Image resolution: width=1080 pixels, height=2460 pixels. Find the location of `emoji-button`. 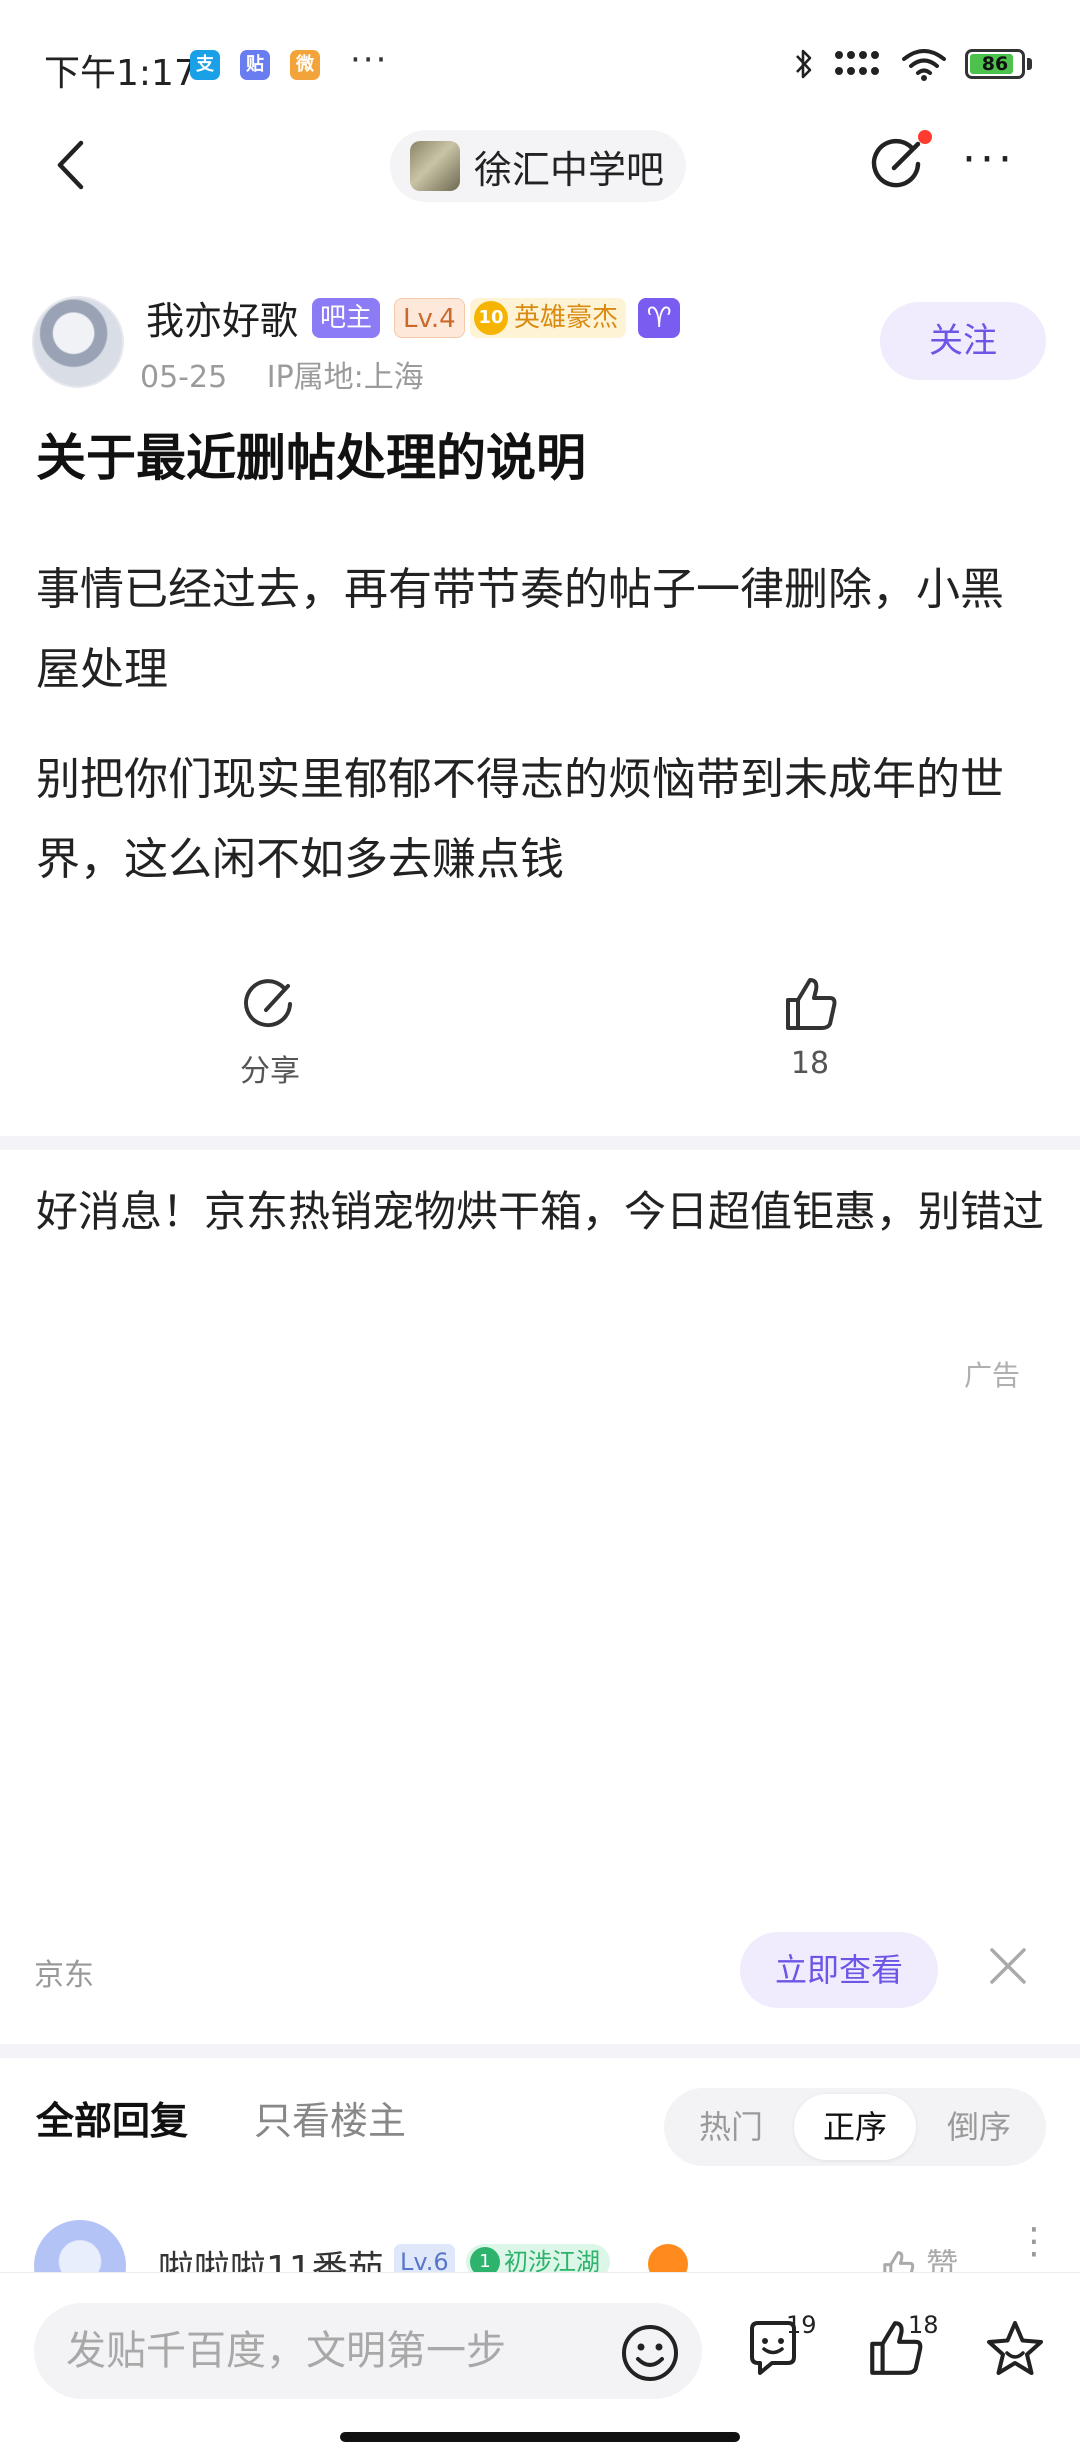

emoji-button is located at coordinates (650, 2353).